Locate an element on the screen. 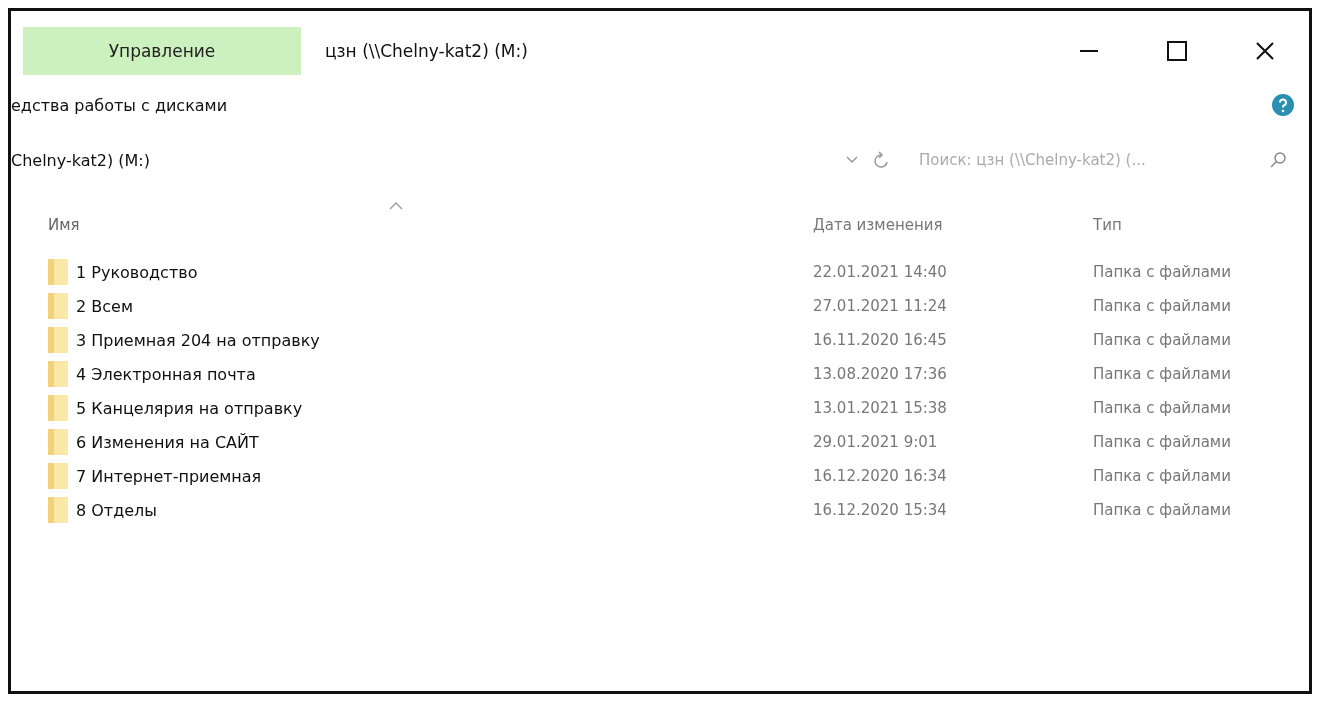 Image resolution: width=1320 pixels, height=709 pixels. date-cell: 13.01.2021 15:38 is located at coordinates (880, 408).